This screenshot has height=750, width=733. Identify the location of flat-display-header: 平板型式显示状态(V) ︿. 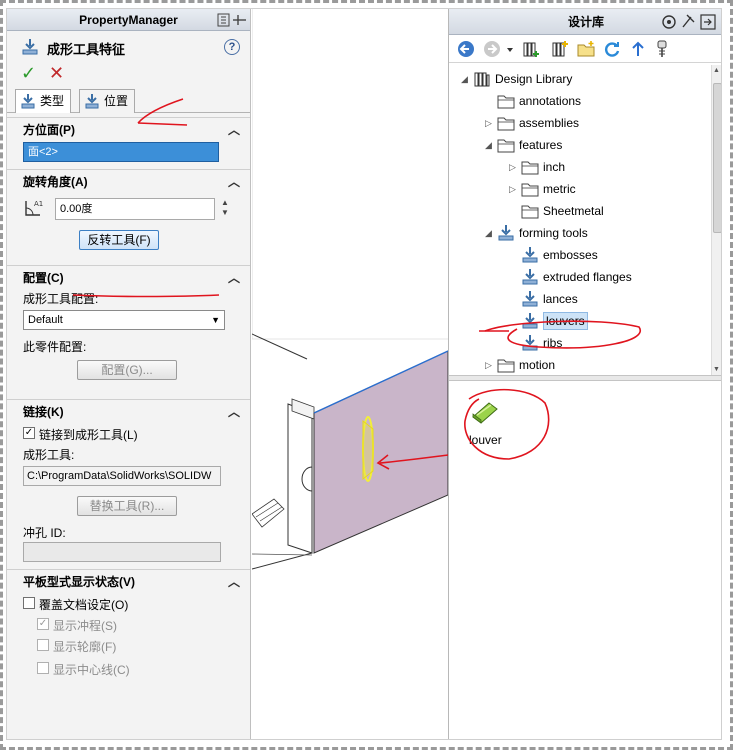
(128, 582).